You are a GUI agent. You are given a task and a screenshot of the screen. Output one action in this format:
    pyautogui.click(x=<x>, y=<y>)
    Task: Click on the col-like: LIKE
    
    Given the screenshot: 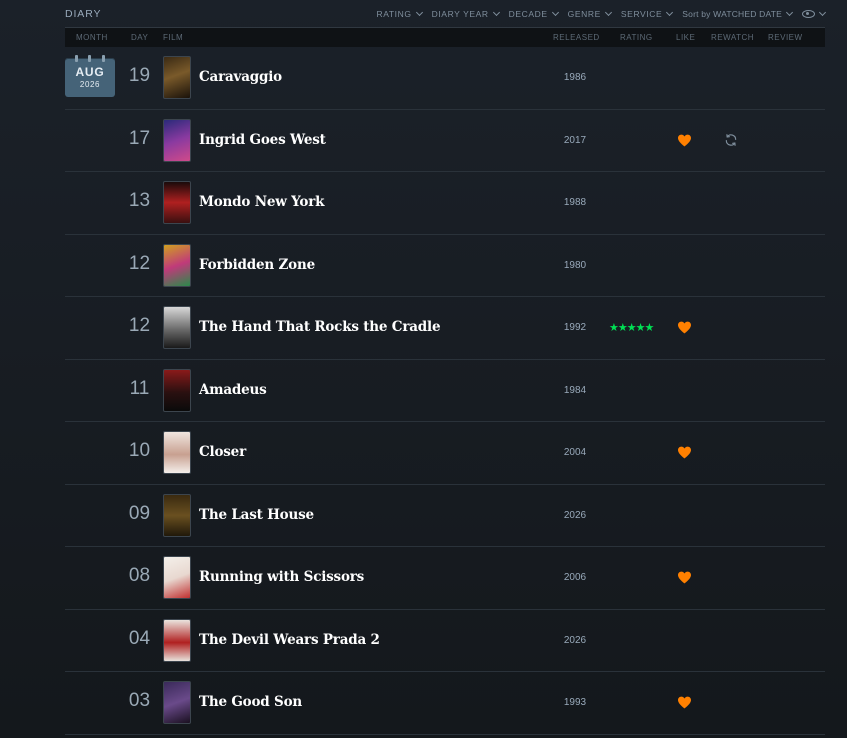 What is the action you would take?
    pyautogui.click(x=686, y=37)
    